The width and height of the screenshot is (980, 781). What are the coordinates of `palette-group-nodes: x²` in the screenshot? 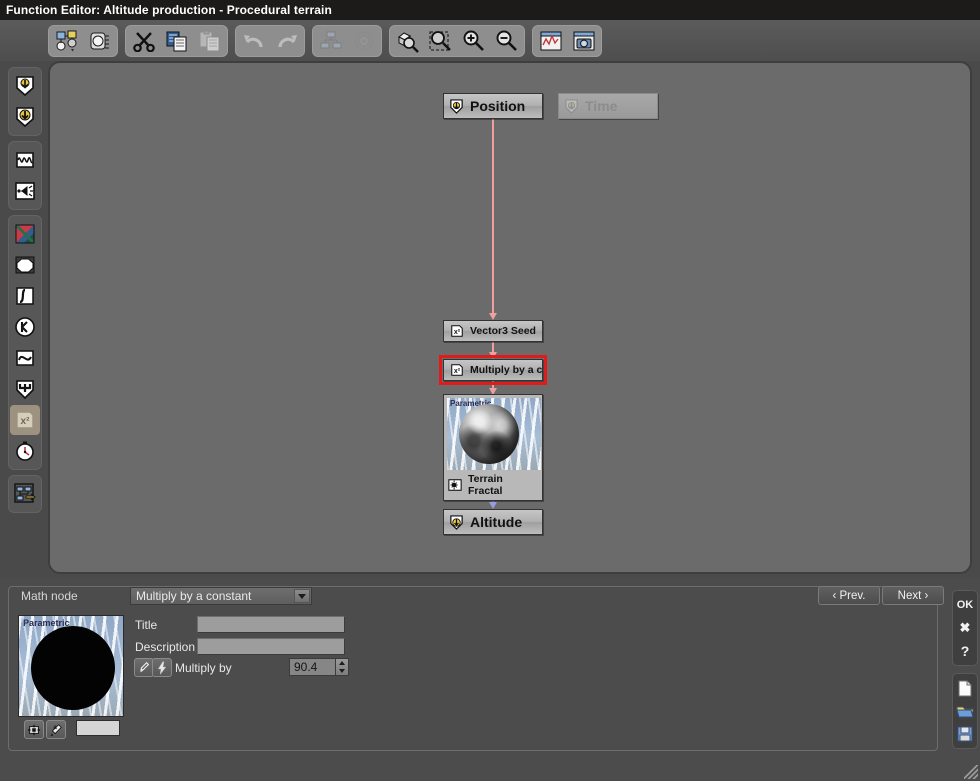 It's located at (25, 342).